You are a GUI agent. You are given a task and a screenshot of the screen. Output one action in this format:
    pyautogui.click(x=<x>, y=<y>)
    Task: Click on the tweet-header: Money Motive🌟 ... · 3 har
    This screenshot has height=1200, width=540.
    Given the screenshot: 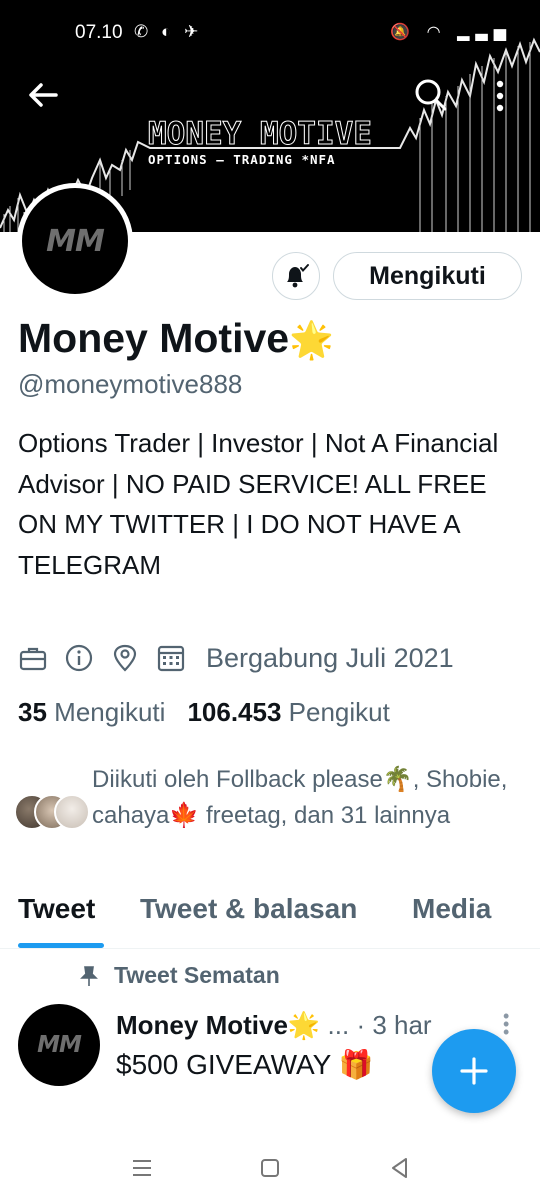 What is the action you would take?
    pyautogui.click(x=274, y=1025)
    